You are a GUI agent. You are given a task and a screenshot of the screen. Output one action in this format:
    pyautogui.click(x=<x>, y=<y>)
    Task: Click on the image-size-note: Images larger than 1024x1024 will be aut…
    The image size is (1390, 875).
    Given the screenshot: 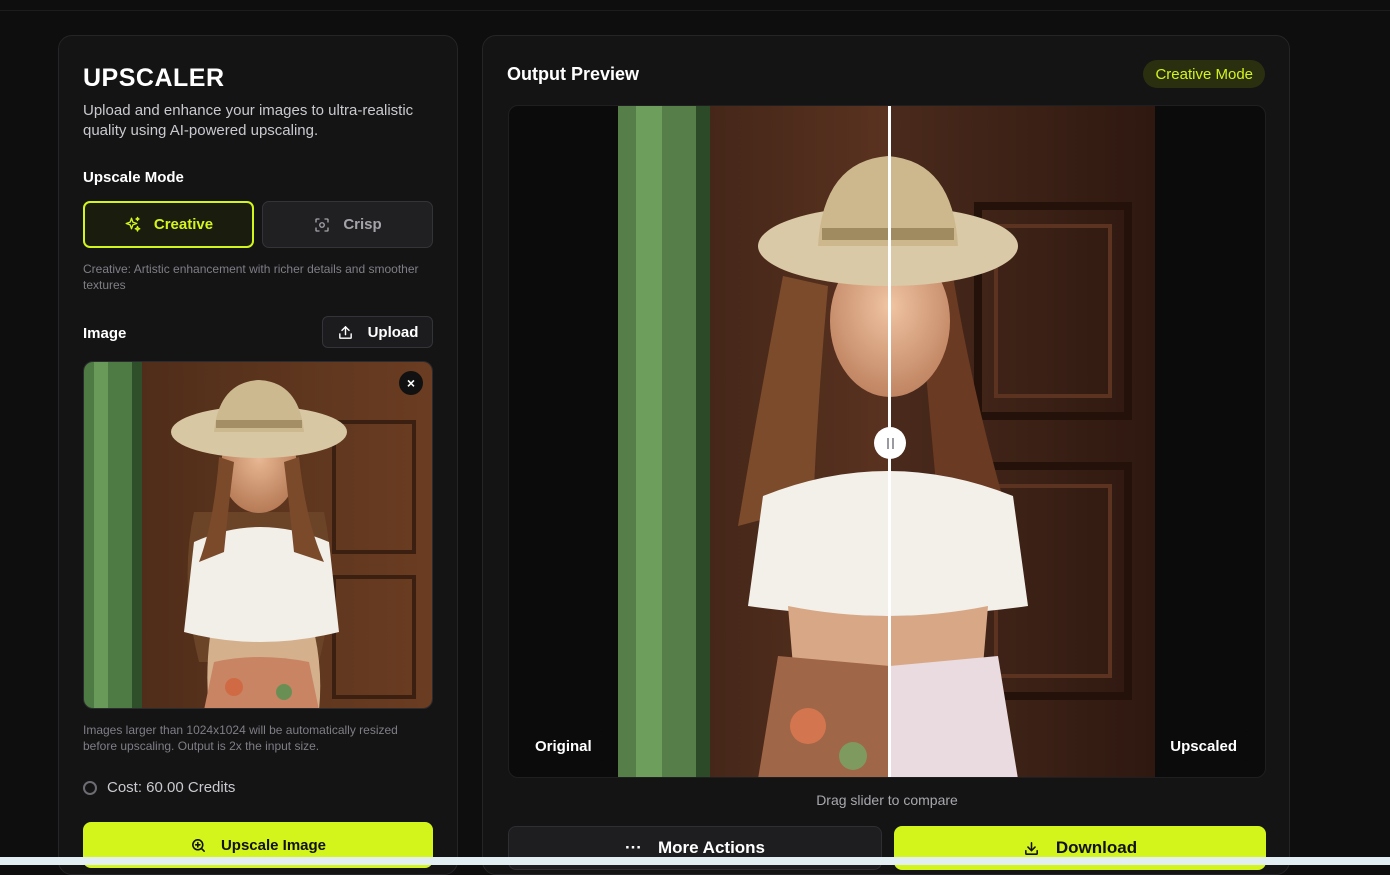 What is the action you would take?
    pyautogui.click(x=240, y=738)
    